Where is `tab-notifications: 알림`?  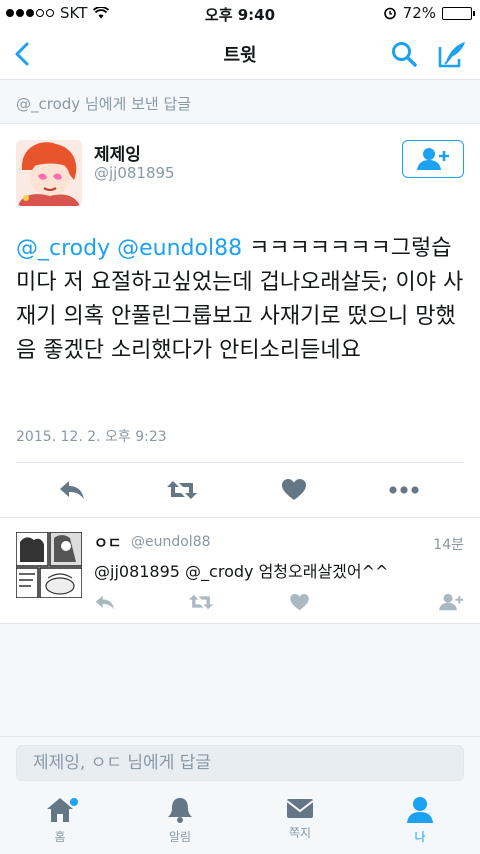
tab-notifications: 알림 is located at coordinates (180, 823).